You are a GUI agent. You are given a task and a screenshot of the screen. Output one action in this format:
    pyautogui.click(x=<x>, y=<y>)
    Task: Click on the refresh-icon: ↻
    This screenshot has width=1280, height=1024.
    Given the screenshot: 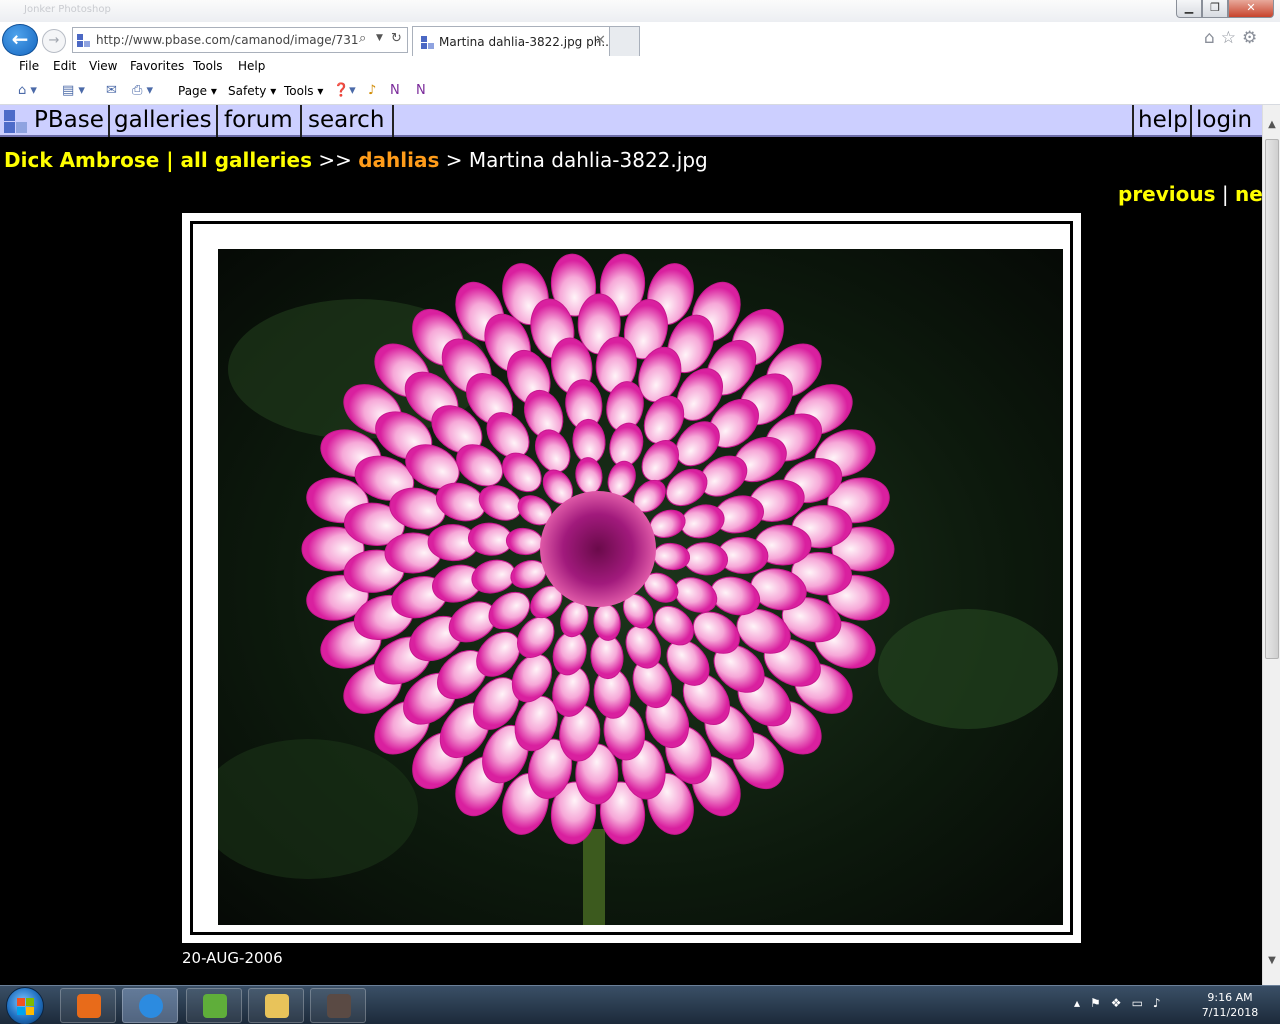 What is the action you would take?
    pyautogui.click(x=396, y=38)
    